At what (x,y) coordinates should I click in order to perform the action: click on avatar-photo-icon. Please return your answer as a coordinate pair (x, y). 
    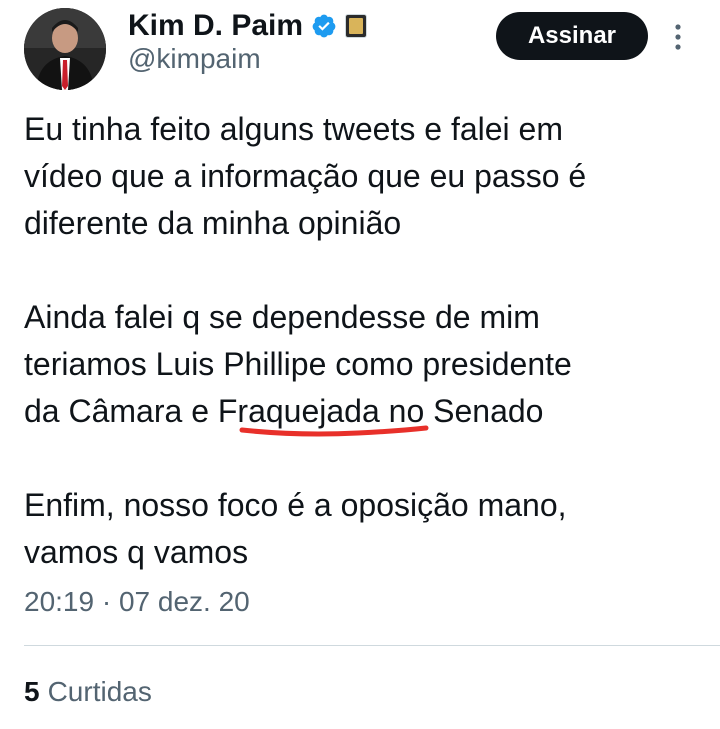
    Looking at the image, I should click on (65, 49).